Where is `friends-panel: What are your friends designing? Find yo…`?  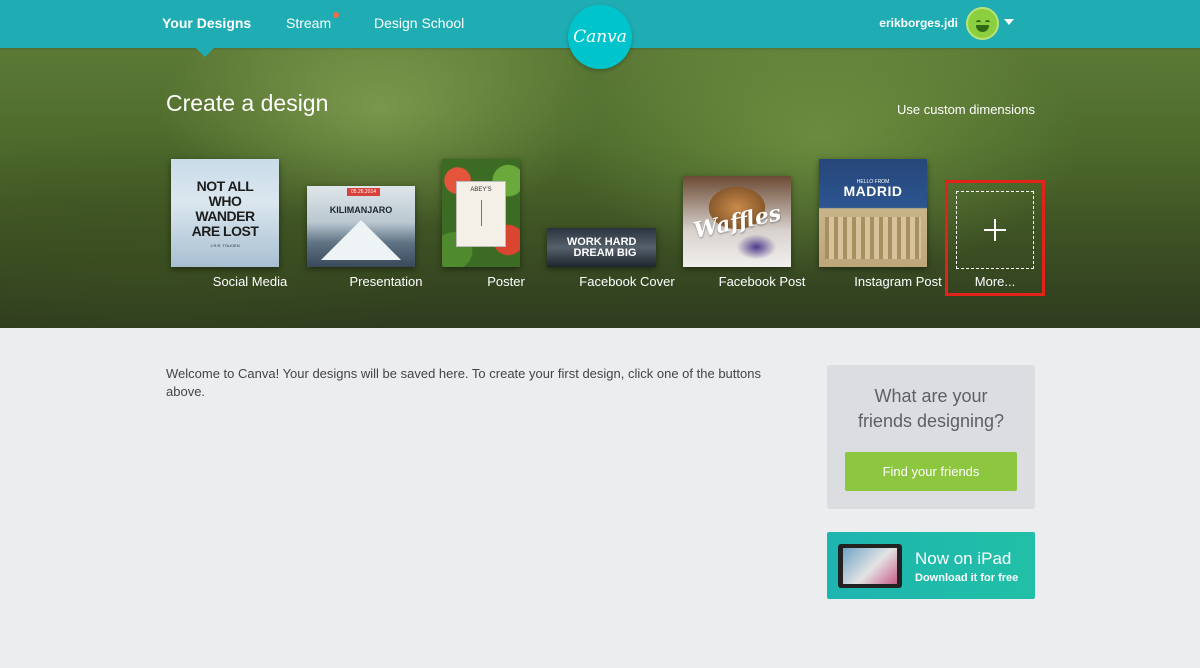
friends-panel: What are your friends designing? Find yo… is located at coordinates (931, 437).